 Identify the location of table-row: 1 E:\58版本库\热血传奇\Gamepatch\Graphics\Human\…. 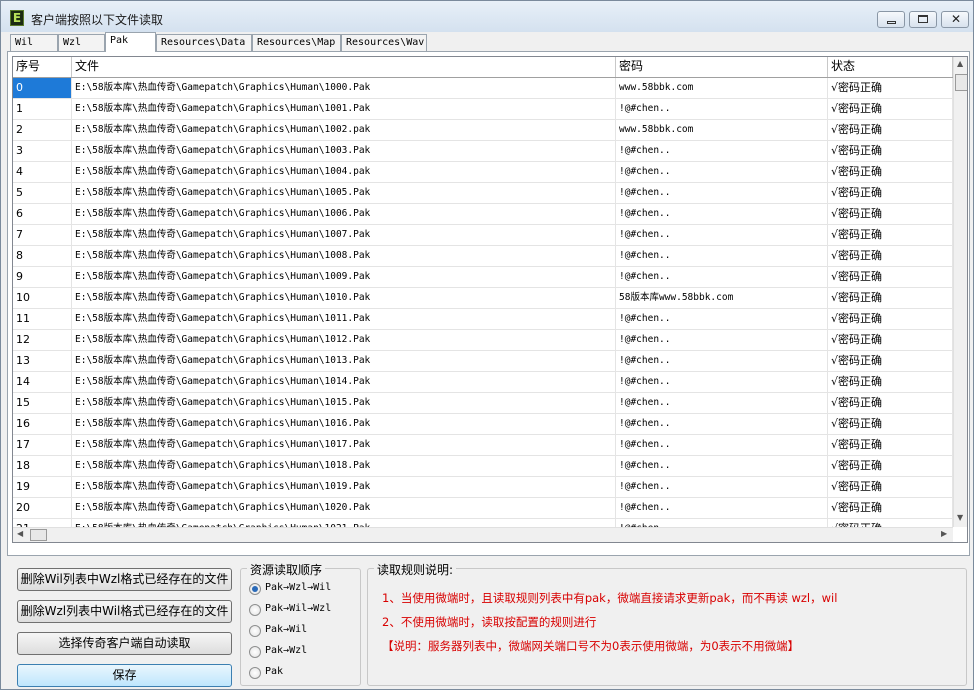
(483, 109).